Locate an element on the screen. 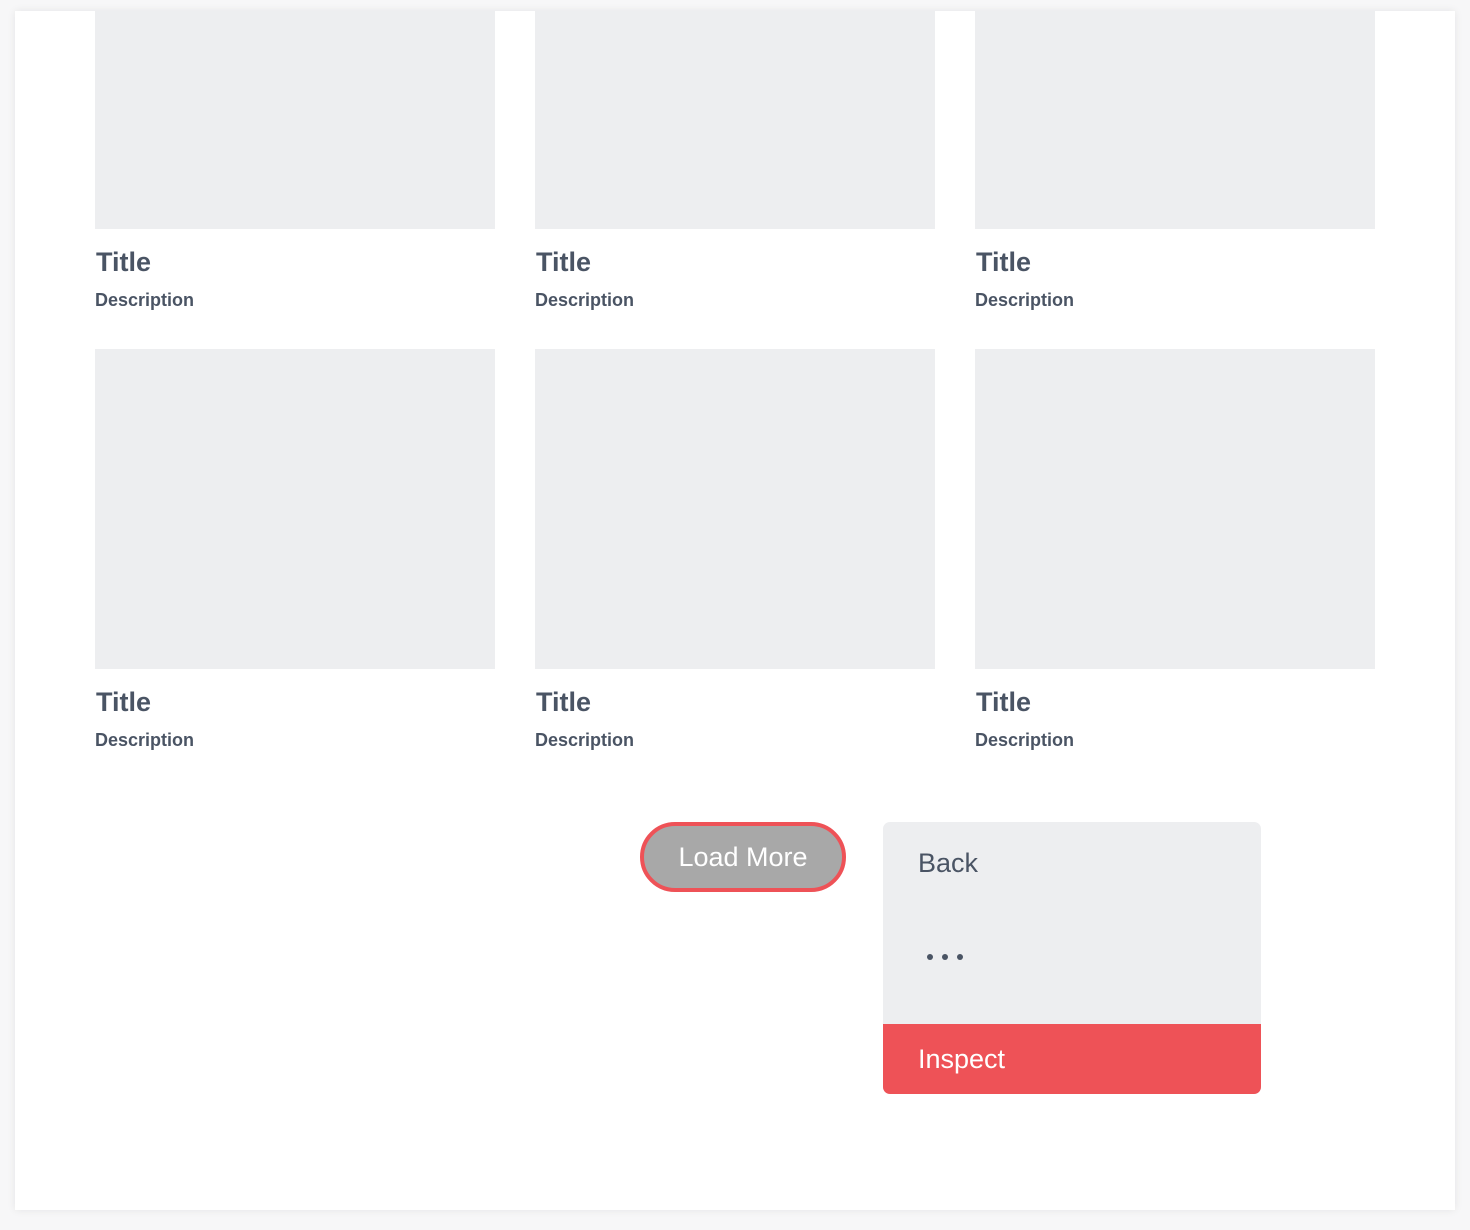 The image size is (1470, 1230). context-menu: Back Inspect is located at coordinates (1072, 958).